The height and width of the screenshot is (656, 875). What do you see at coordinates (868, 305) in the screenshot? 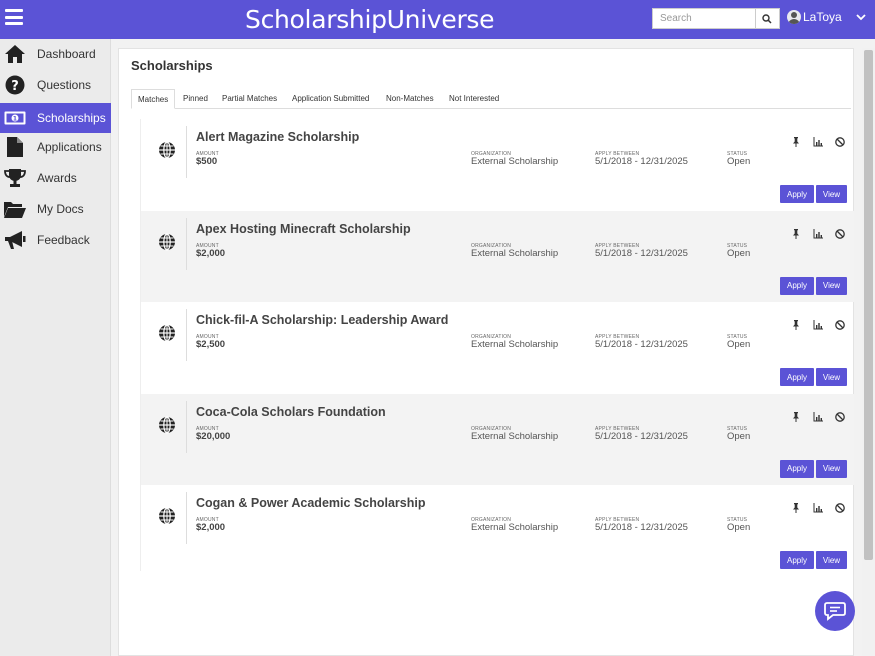
I see `scrollbar-thumb` at bounding box center [868, 305].